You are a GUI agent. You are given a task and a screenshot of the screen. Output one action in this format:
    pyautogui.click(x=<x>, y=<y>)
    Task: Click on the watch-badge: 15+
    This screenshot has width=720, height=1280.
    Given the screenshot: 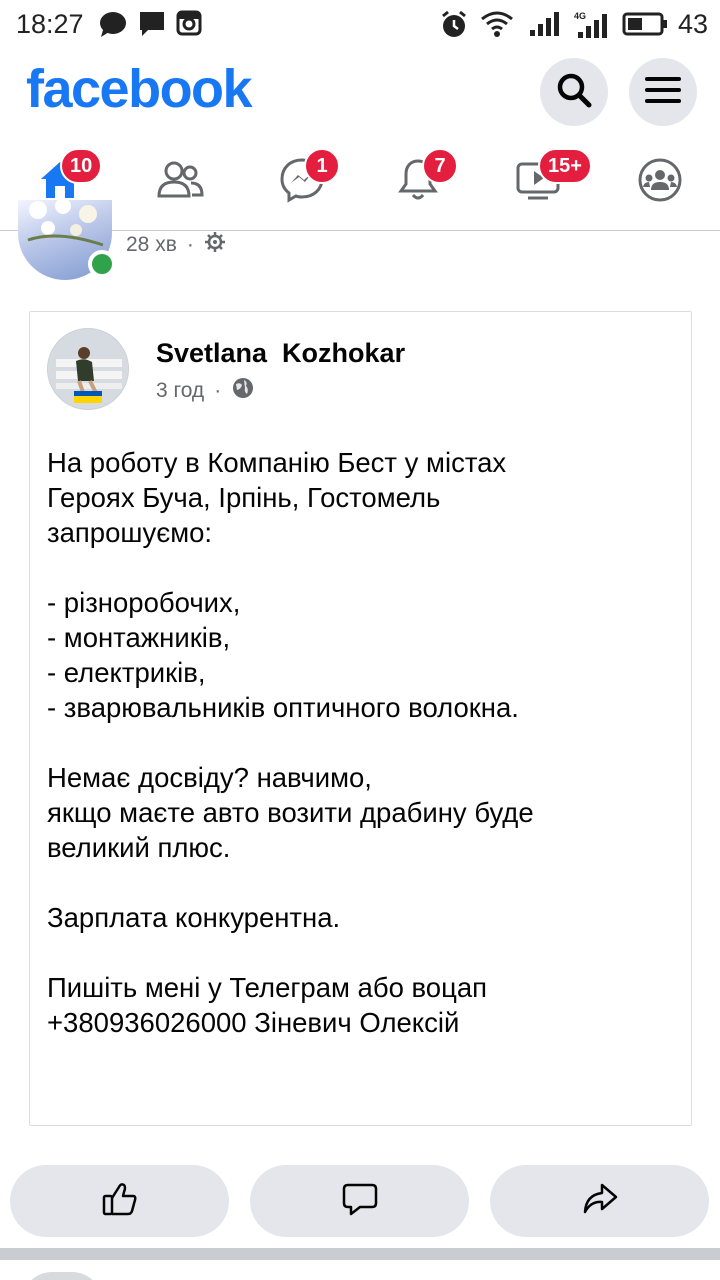 What is the action you would take?
    pyautogui.click(x=565, y=166)
    